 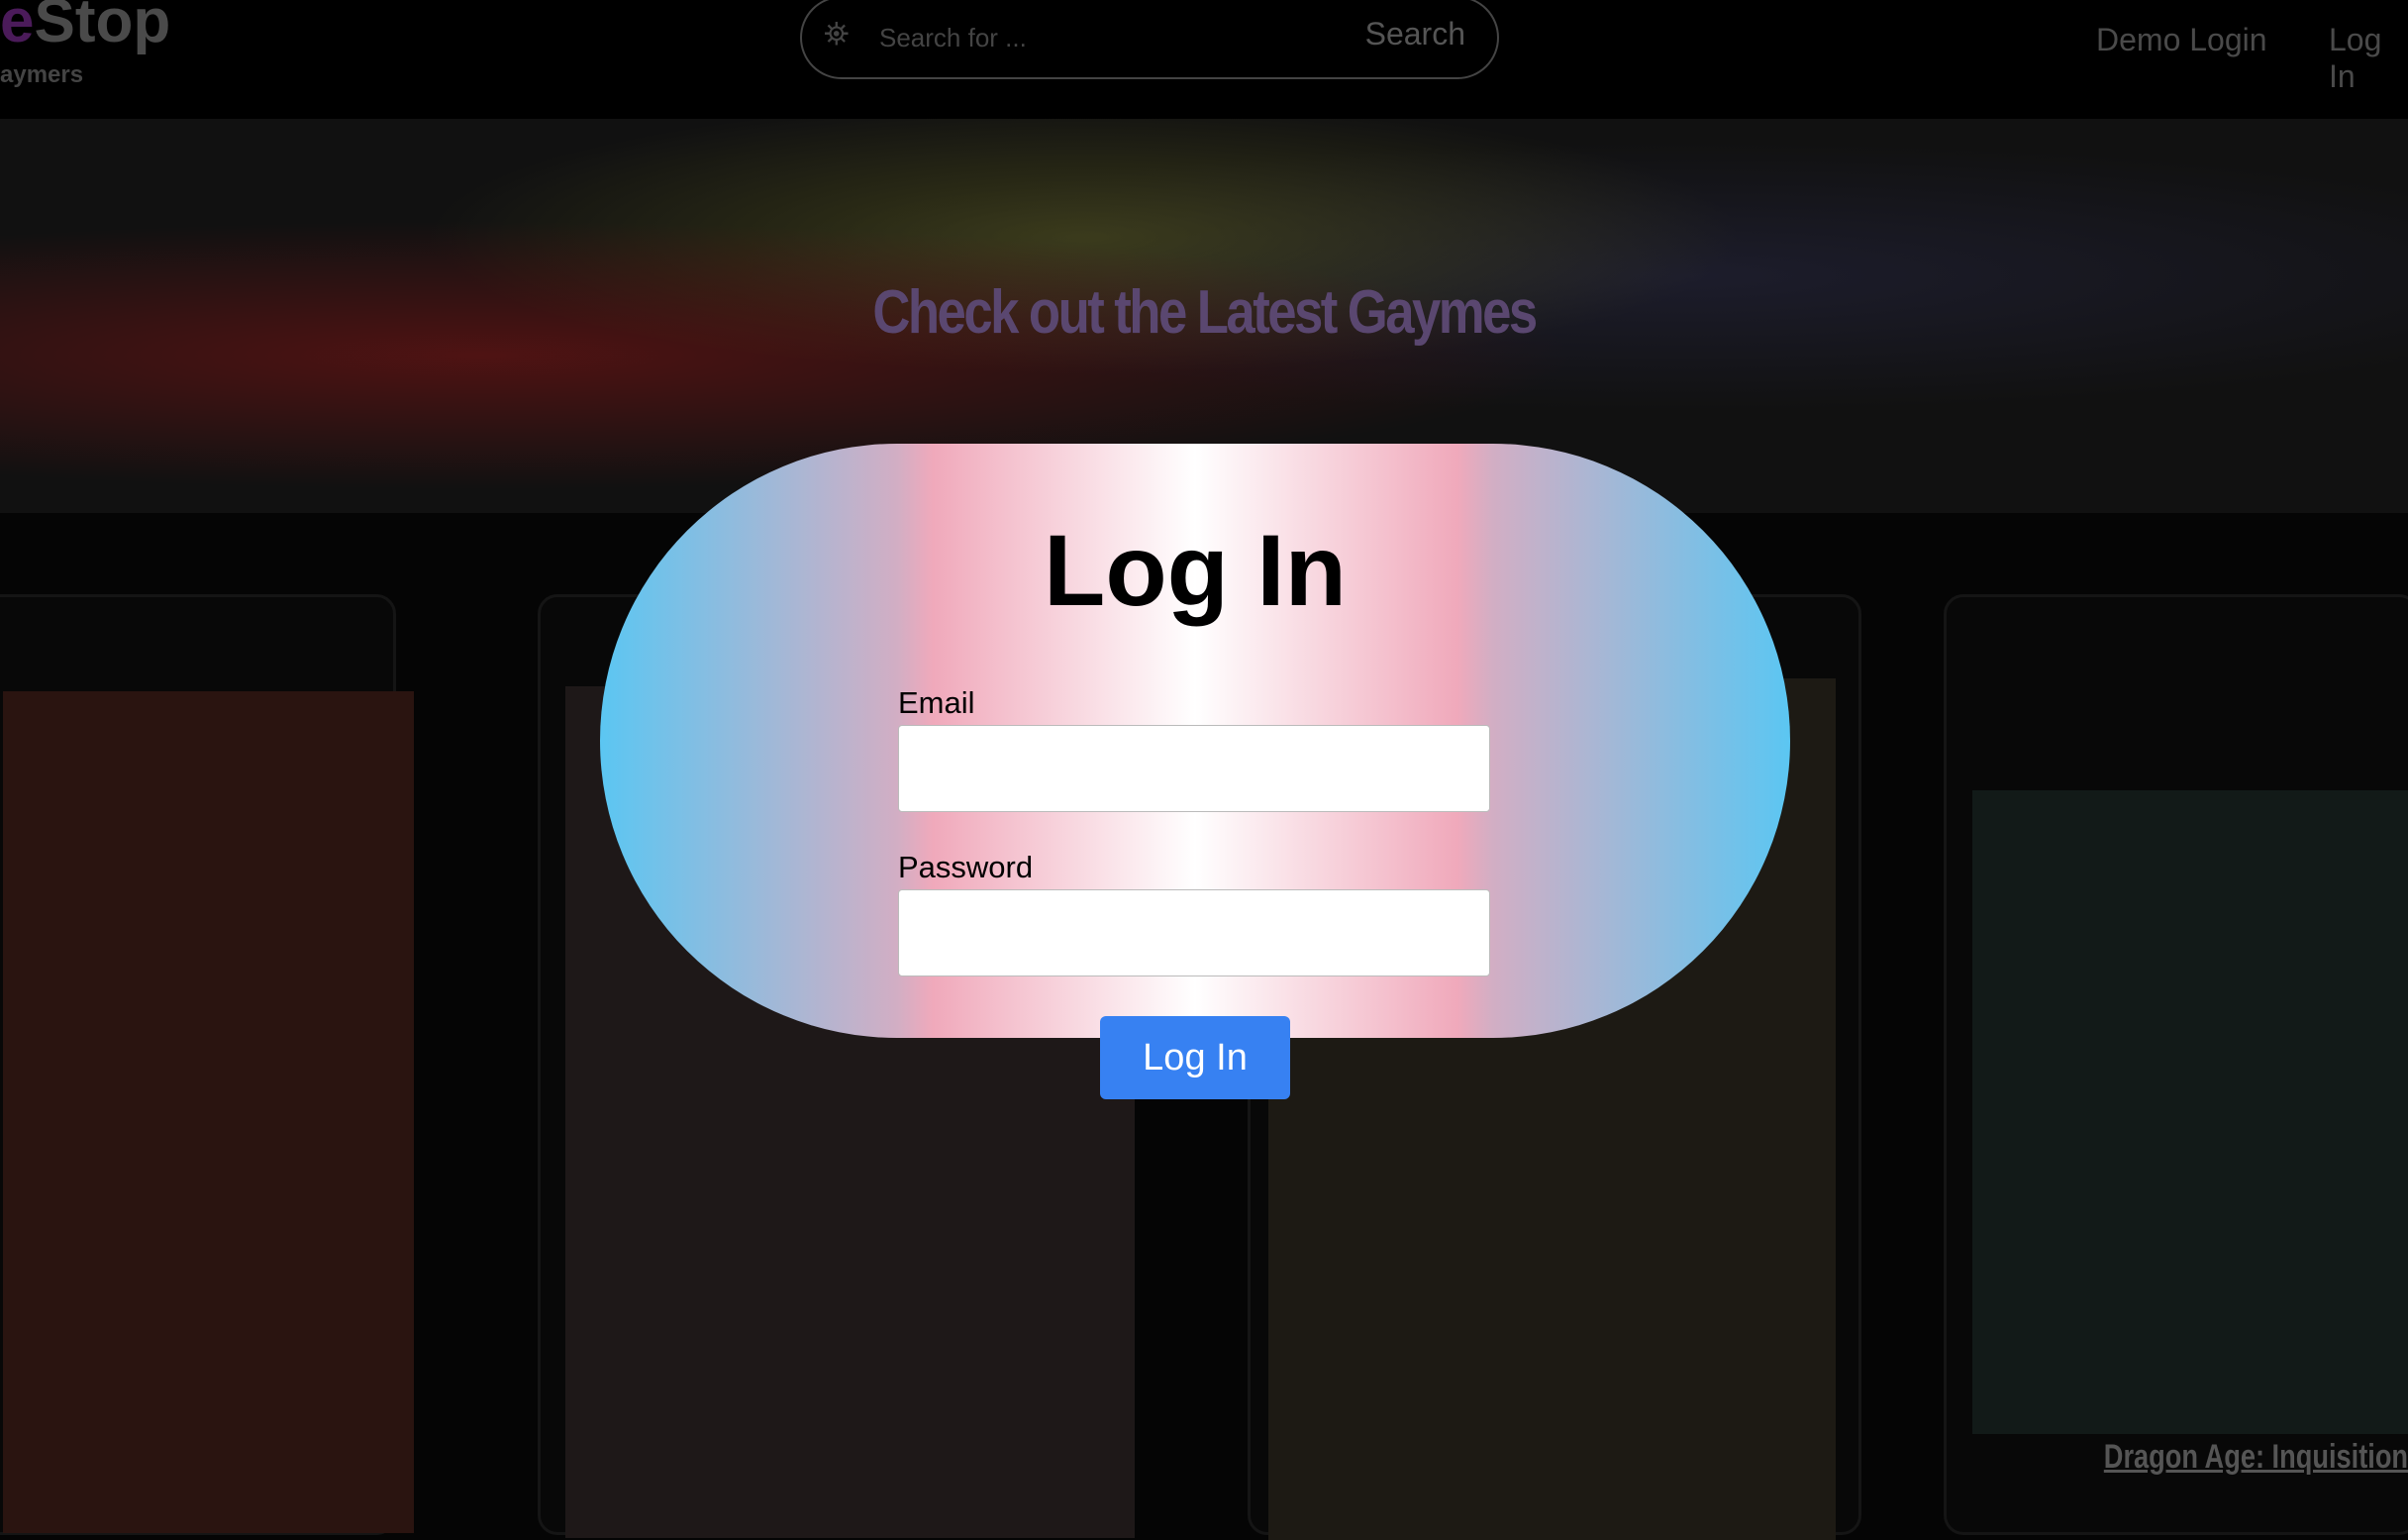 What do you see at coordinates (1205, 313) in the screenshot?
I see `banner-heading: Check out the Latest Gaymes` at bounding box center [1205, 313].